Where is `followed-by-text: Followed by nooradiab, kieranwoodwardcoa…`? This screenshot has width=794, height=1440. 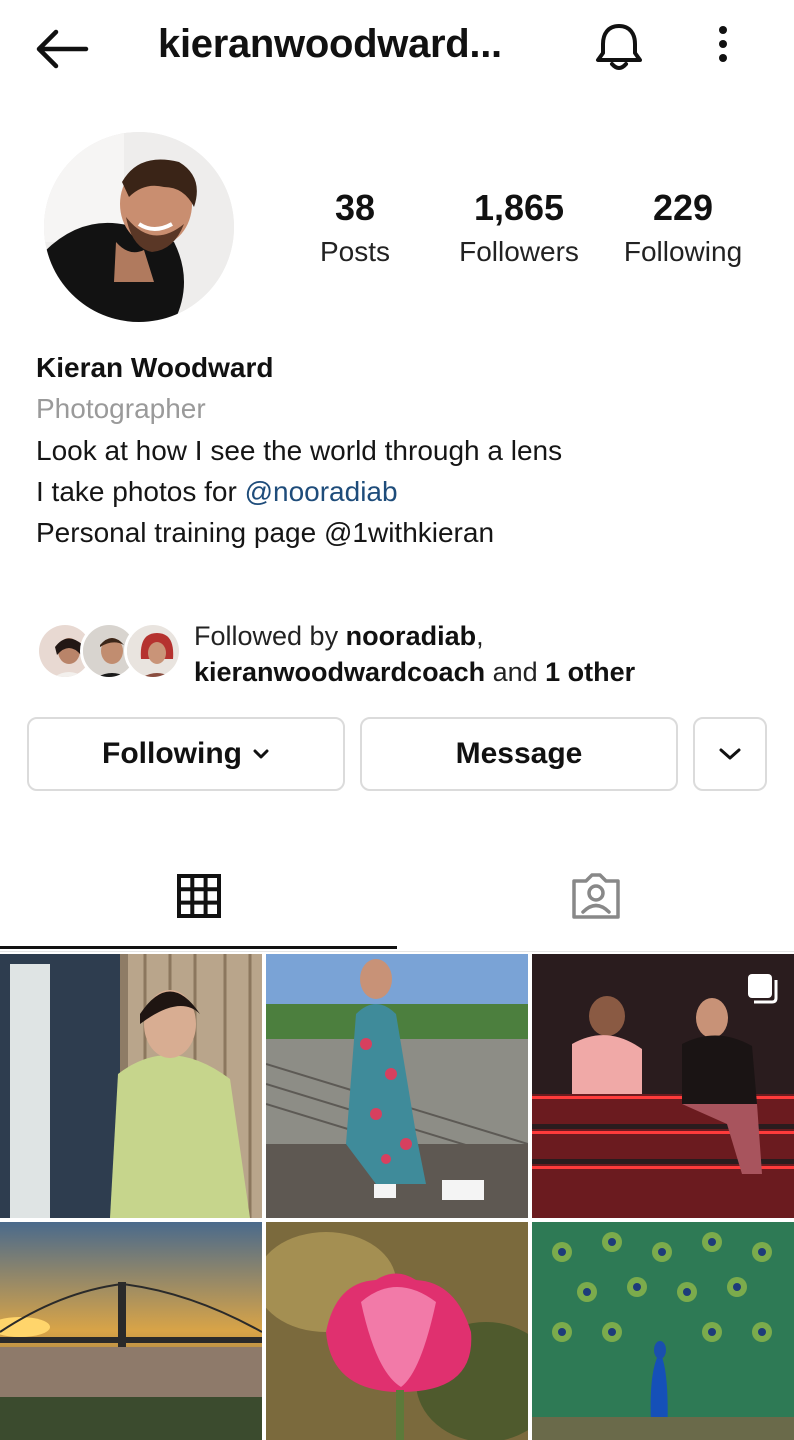
followed-by-text: Followed by nooradiab, kieranwoodwardcoa… is located at coordinates (489, 654).